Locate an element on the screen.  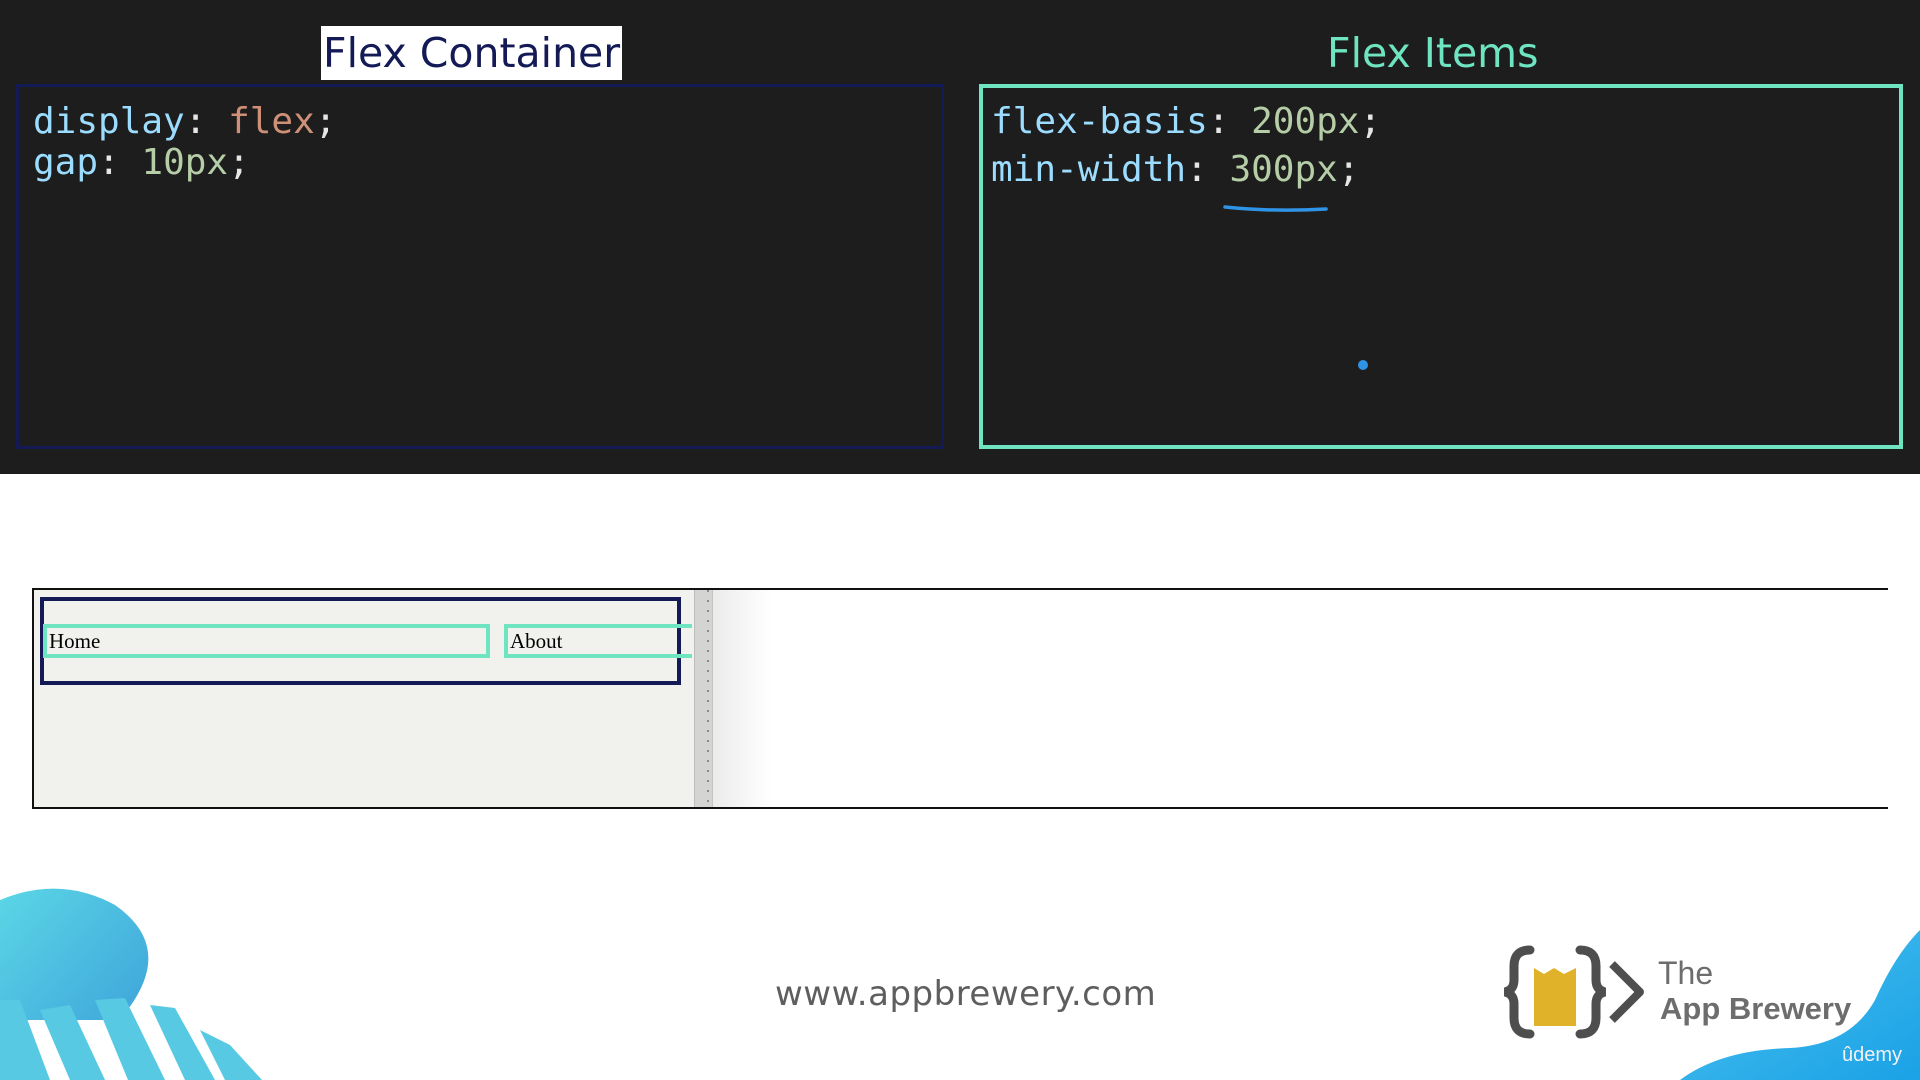
code-line-display: display: flex; is located at coordinates (185, 121).